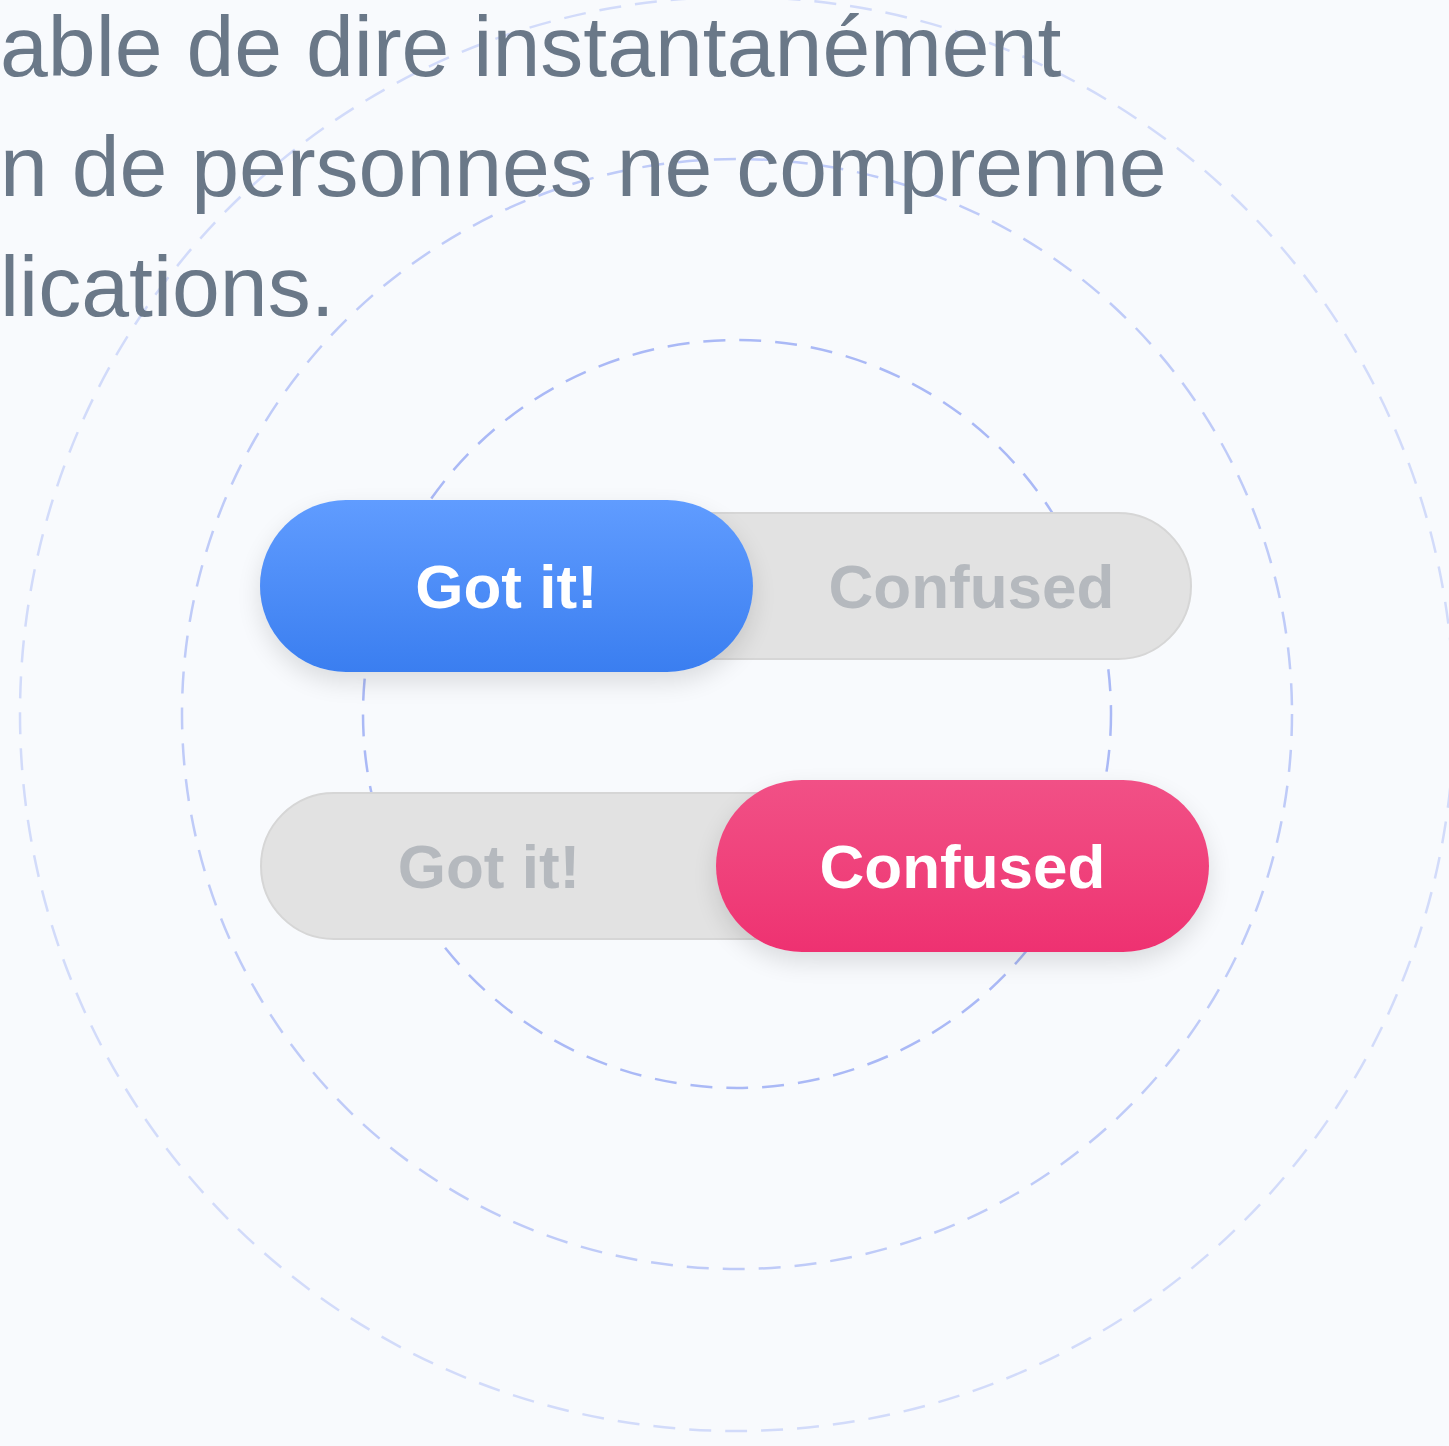 Image resolution: width=1449 pixels, height=1446 pixels. What do you see at coordinates (506, 586) in the screenshot?
I see `got-it-button: Got it!` at bounding box center [506, 586].